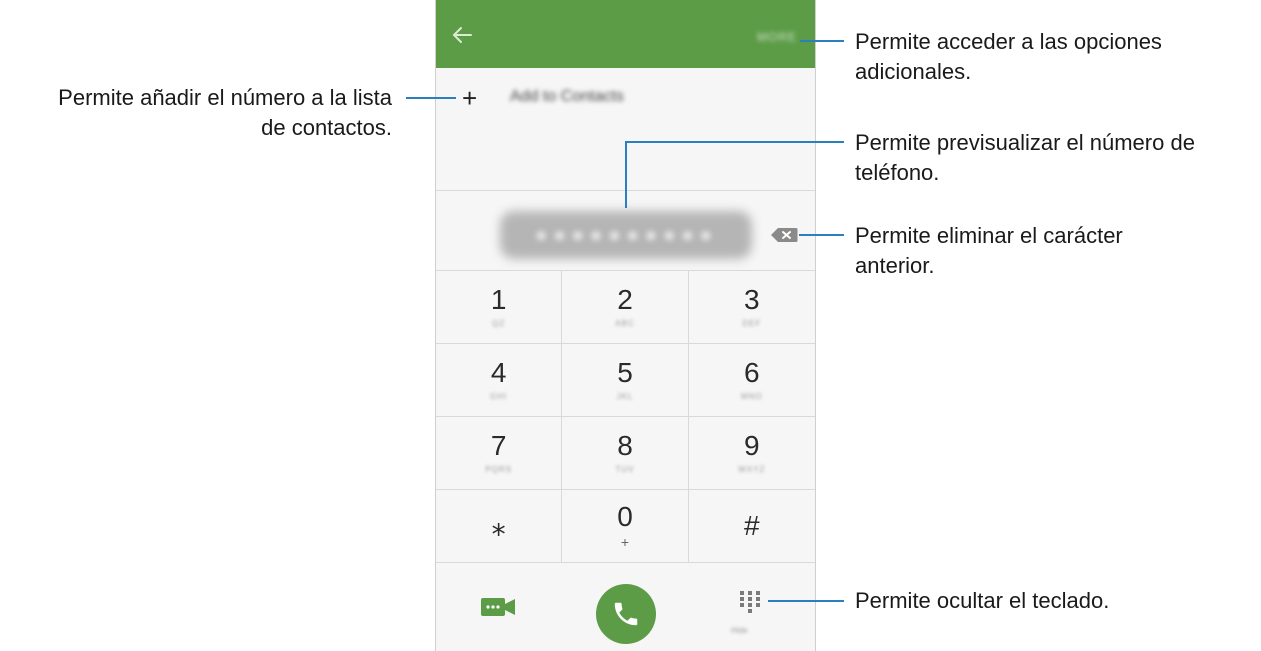  What do you see at coordinates (1008, 41) in the screenshot?
I see `callout-text: Permite acceder a las opciones` at bounding box center [1008, 41].